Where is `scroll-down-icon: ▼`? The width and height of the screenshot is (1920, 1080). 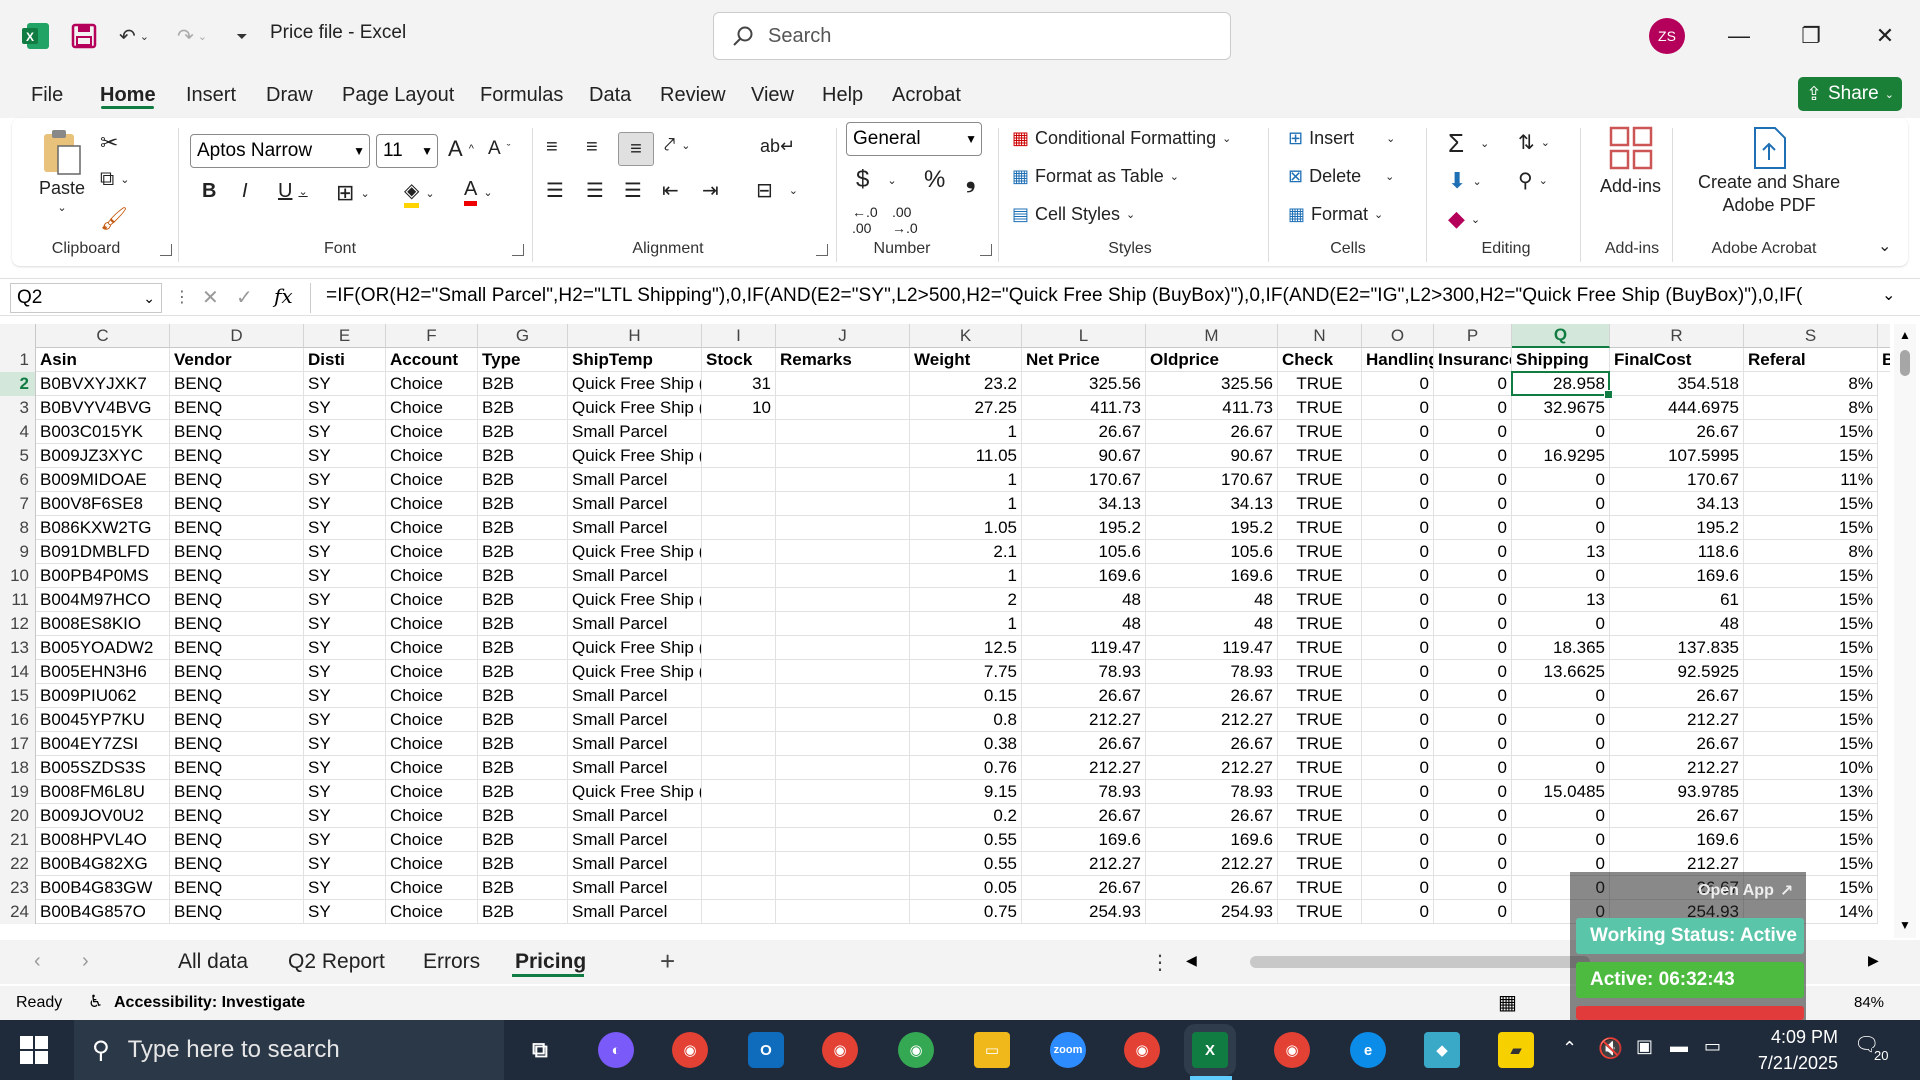 scroll-down-icon: ▼ is located at coordinates (1905, 925).